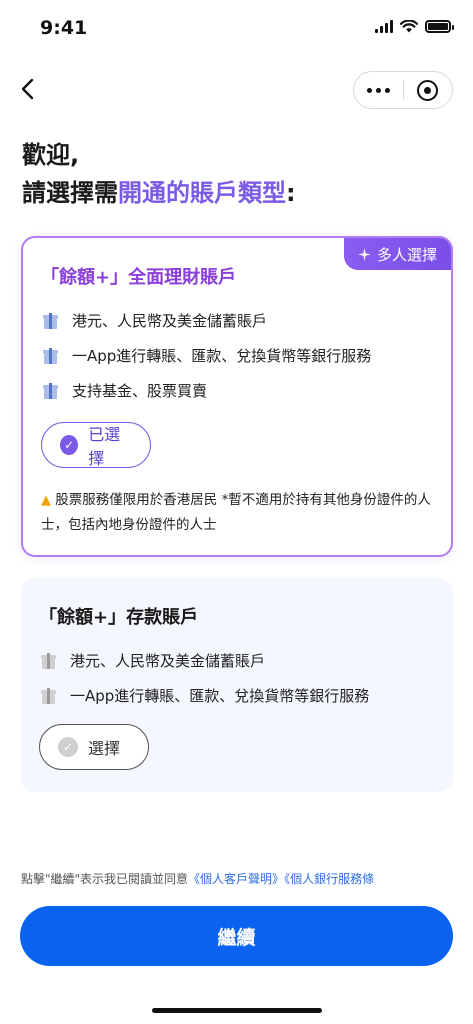 This screenshot has height=1024, width=473. What do you see at coordinates (140, 391) in the screenshot?
I see `feature-text: 支持基金、股票買賣` at bounding box center [140, 391].